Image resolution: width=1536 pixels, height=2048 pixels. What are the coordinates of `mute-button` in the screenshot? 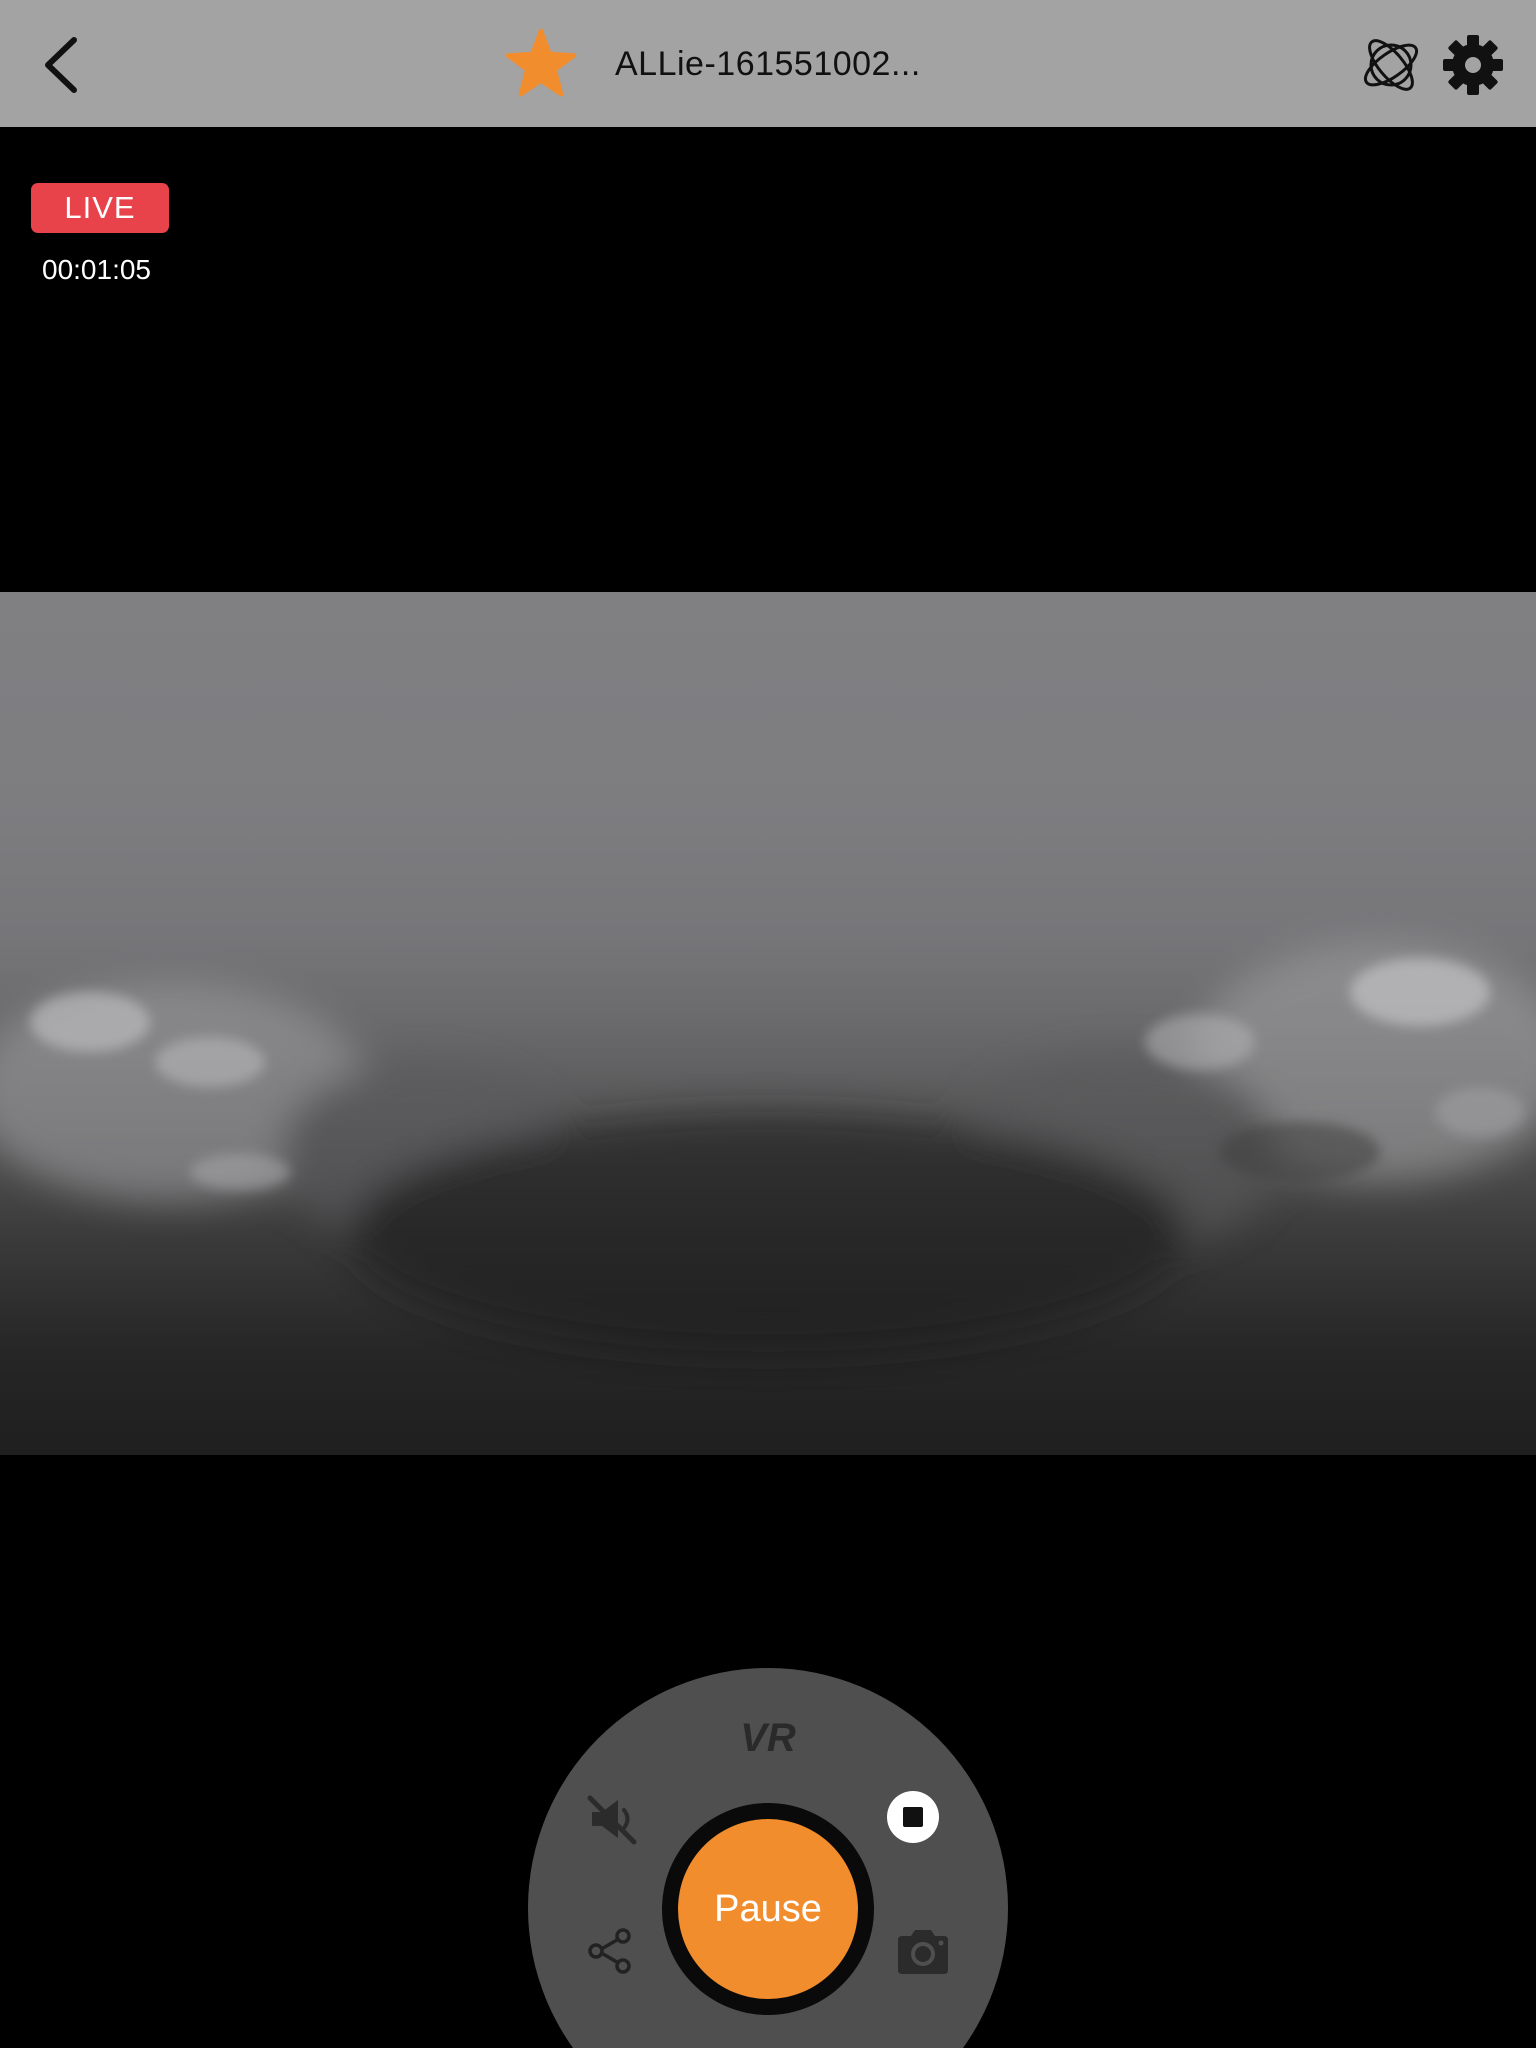 It's located at (613, 1819).